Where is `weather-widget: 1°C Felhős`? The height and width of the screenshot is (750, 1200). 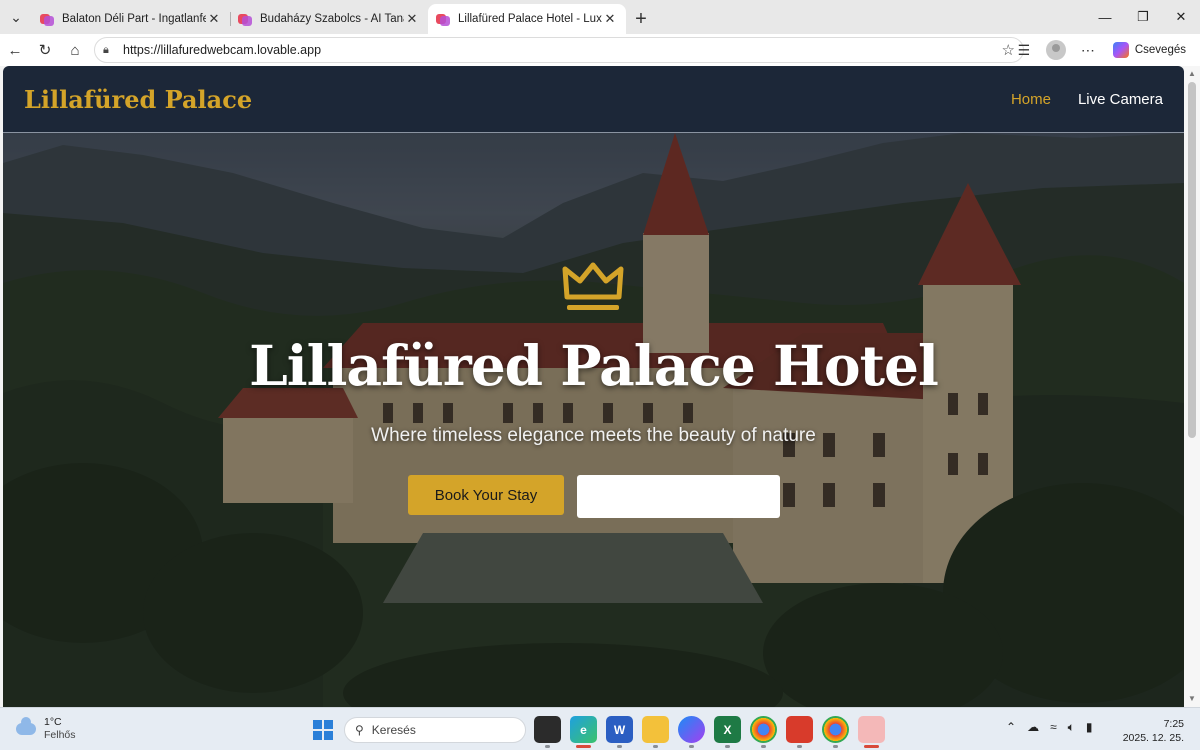 weather-widget: 1°C Felhős is located at coordinates (46, 729).